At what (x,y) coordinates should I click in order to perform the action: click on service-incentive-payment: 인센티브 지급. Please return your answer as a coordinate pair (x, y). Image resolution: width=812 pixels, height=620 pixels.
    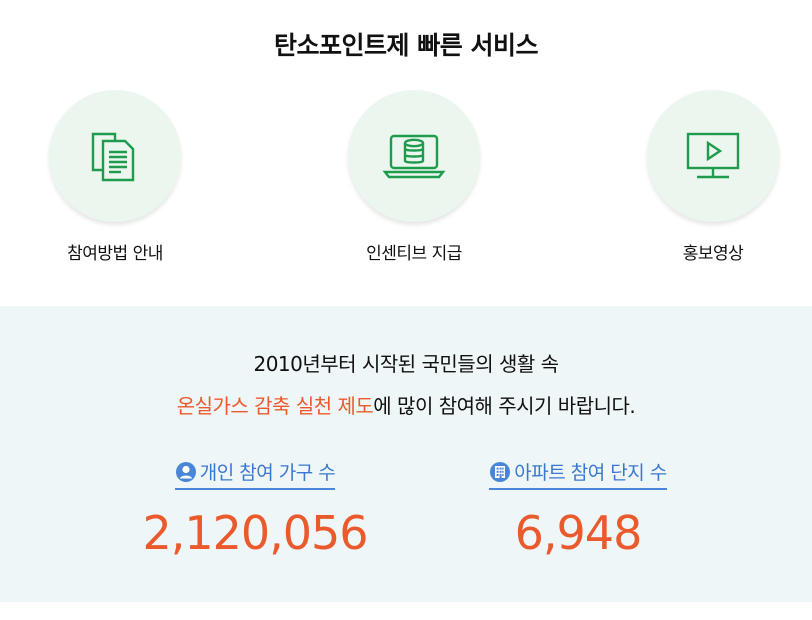
    Looking at the image, I should click on (414, 177).